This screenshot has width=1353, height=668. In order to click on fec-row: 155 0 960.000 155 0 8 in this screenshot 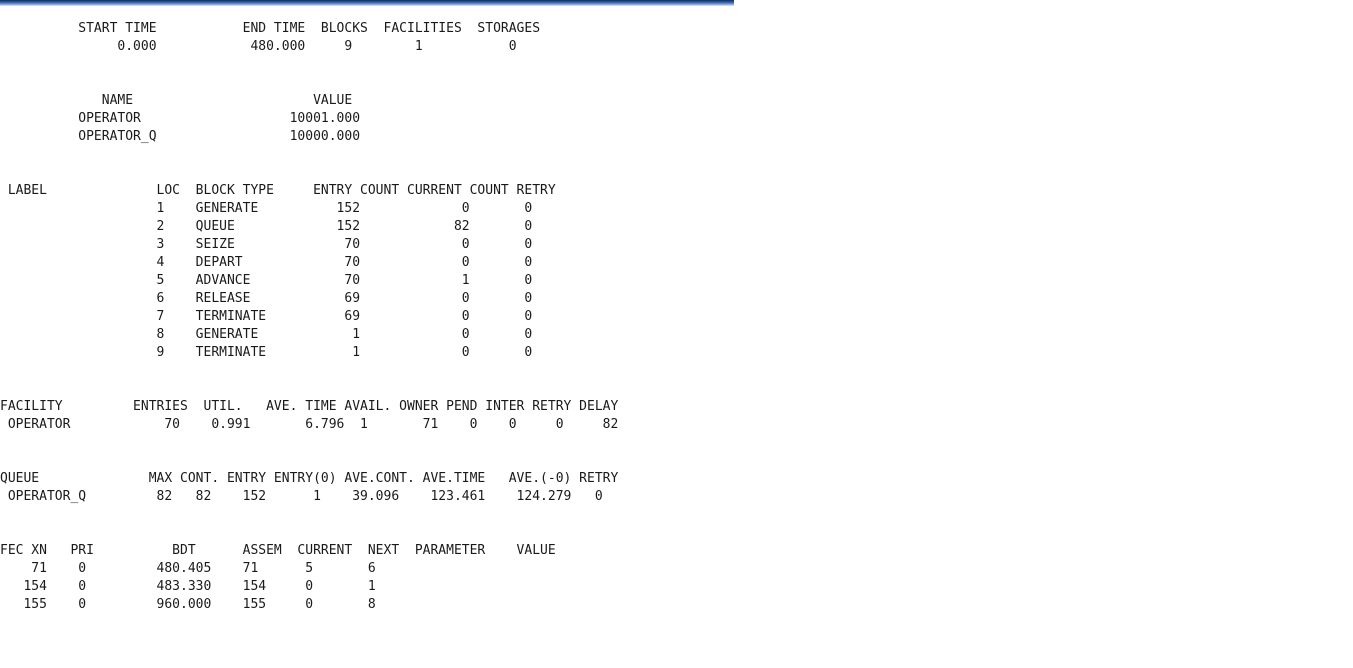, I will do `click(188, 604)`.